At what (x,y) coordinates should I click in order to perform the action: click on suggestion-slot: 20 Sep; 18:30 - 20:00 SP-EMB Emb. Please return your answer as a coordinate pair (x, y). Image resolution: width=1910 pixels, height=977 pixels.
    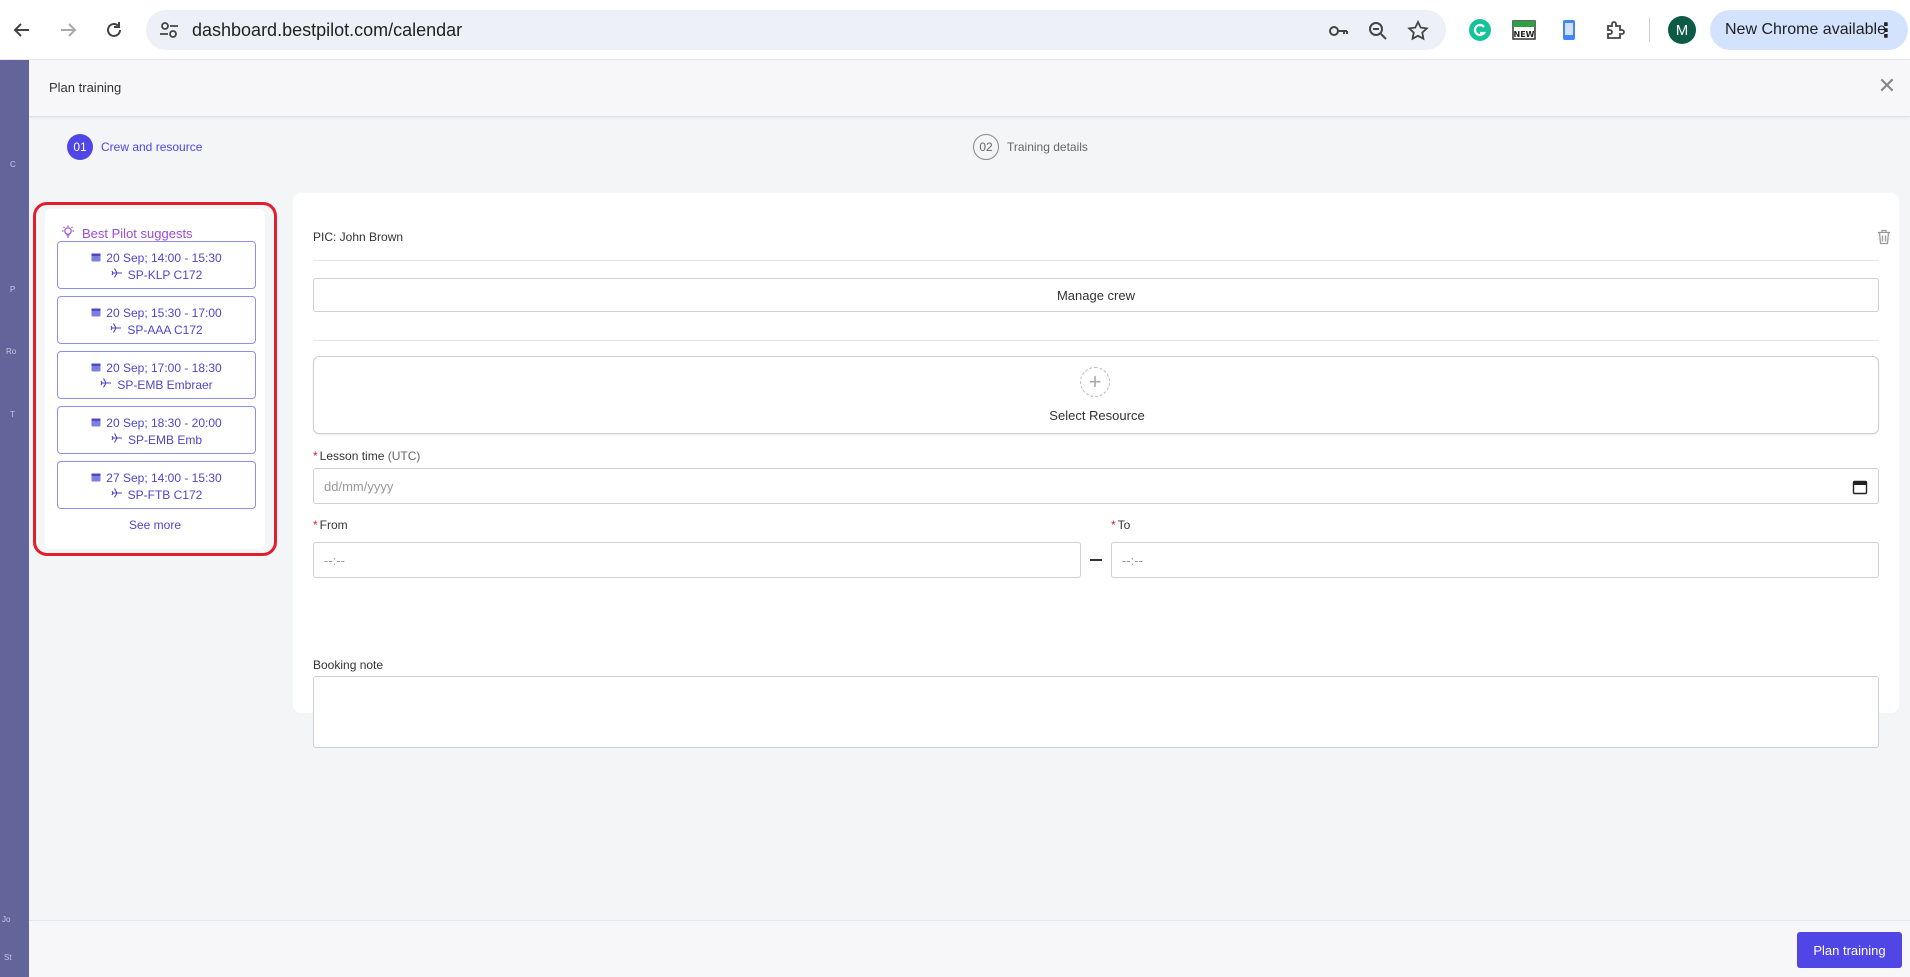
    Looking at the image, I should click on (156, 430).